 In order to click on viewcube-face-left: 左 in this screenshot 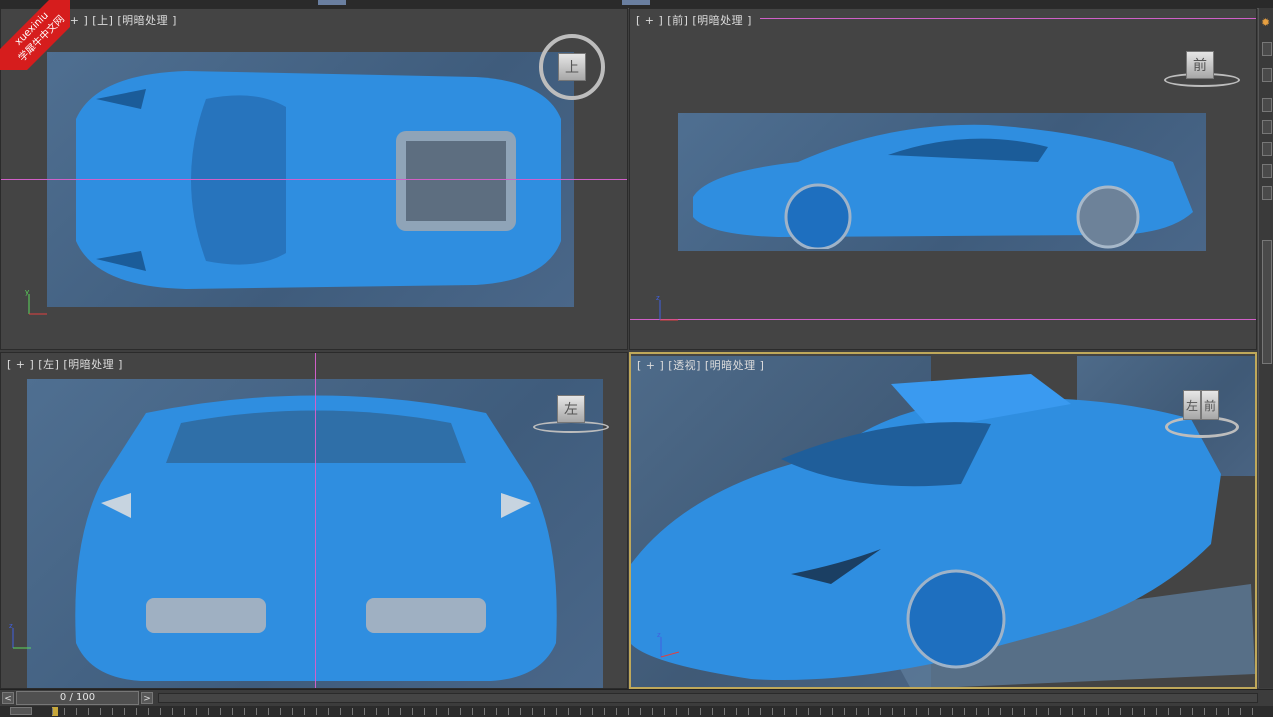, I will do `click(1192, 405)`.